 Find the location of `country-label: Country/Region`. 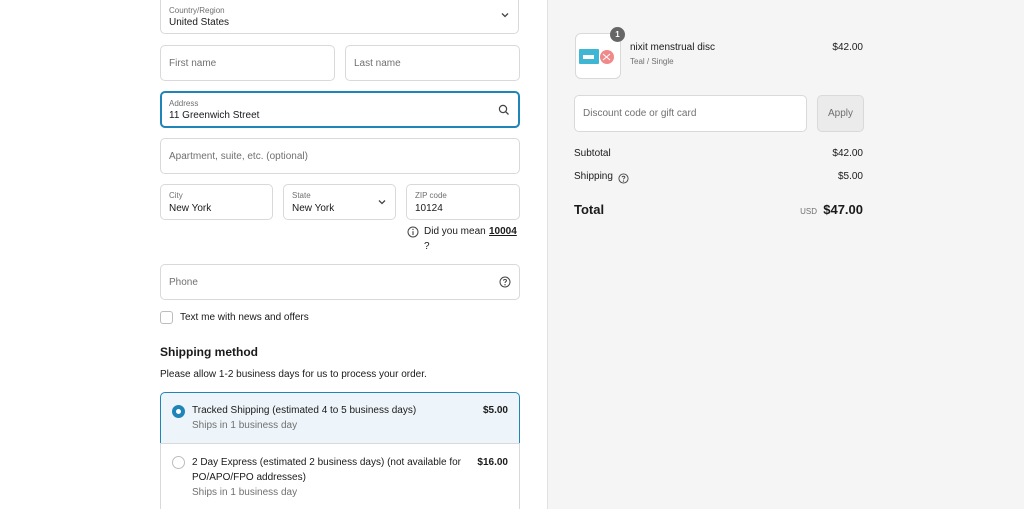

country-label: Country/Region is located at coordinates (197, 10).